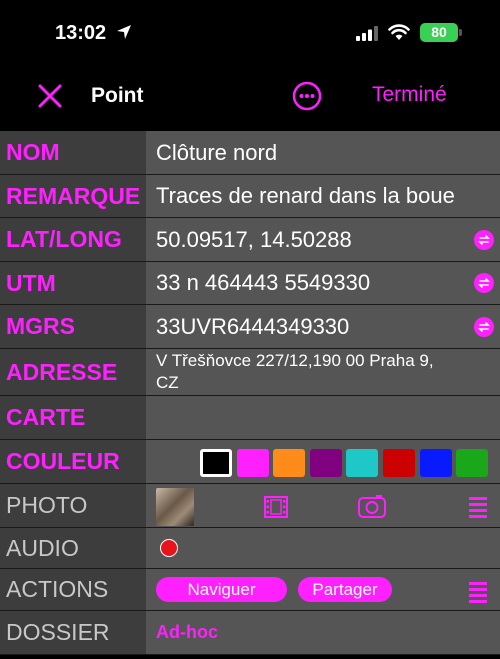 Image resolution: width=500 pixels, height=659 pixels. What do you see at coordinates (439, 32) in the screenshot?
I see `battery-indicator: 80` at bounding box center [439, 32].